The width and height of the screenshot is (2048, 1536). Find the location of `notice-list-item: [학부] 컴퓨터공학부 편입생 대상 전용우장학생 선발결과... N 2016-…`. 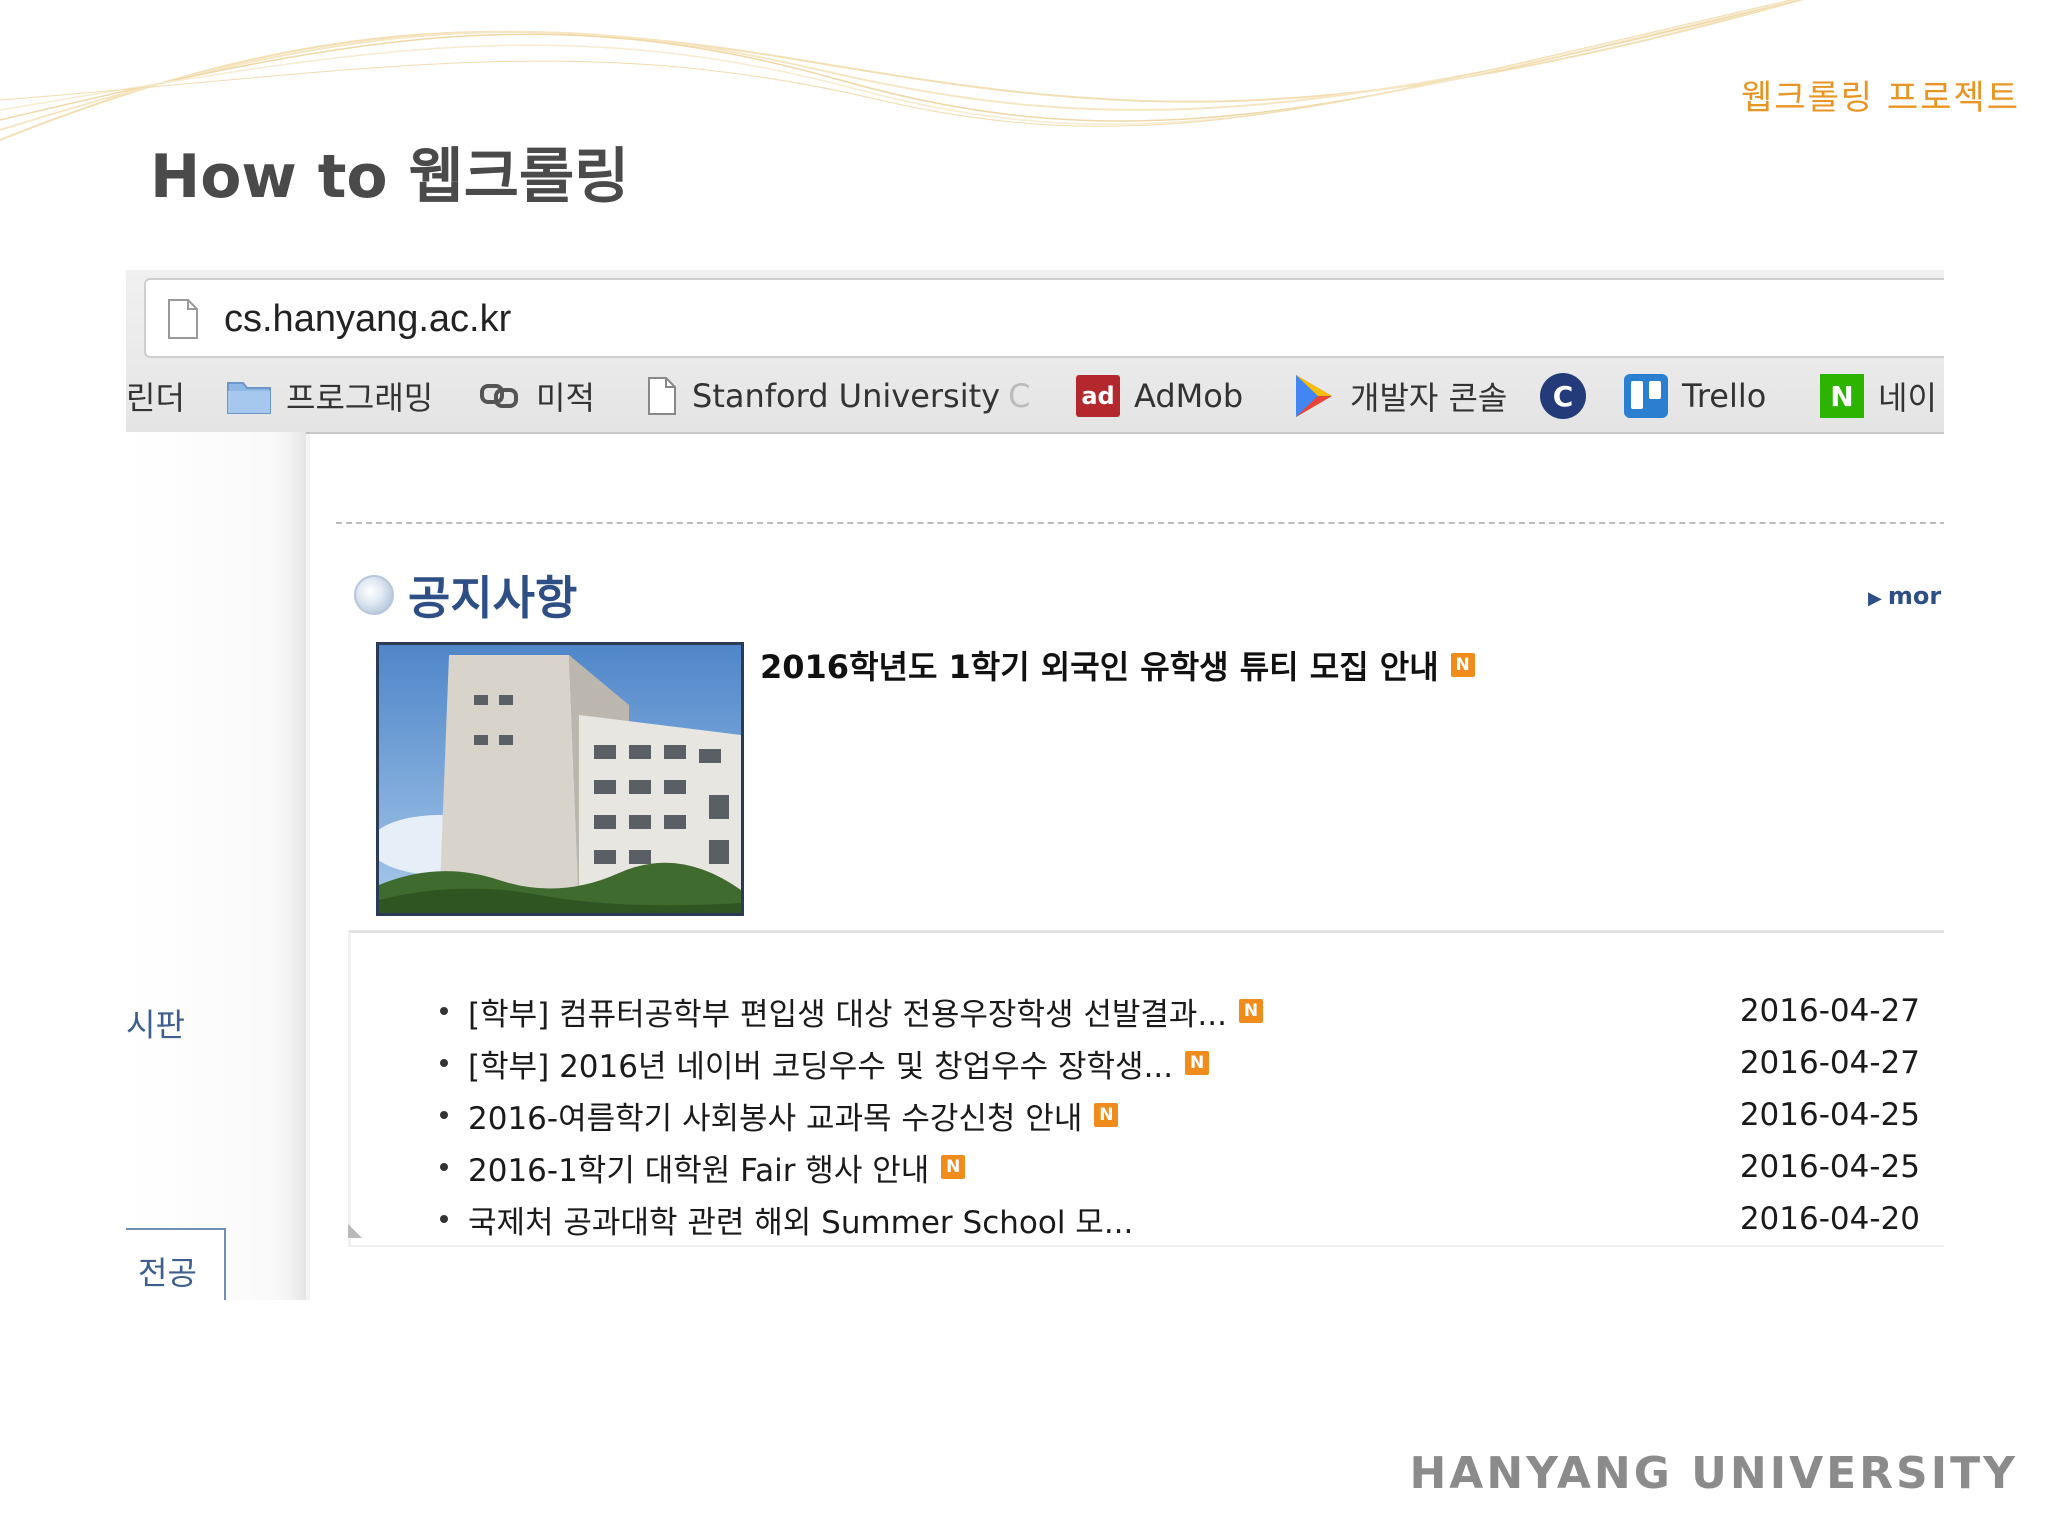

notice-list-item: [학부] 컴퓨터공학부 편입생 대상 전용우장학생 선발결과... N 2016-… is located at coordinates (1180, 1011).